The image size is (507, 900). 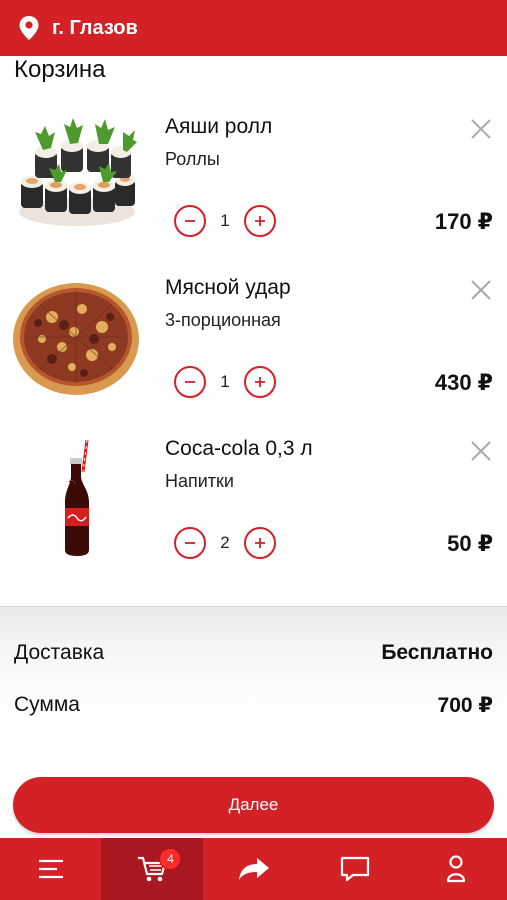 What do you see at coordinates (465, 705) in the screenshot?
I see `total-value: 700 ₽` at bounding box center [465, 705].